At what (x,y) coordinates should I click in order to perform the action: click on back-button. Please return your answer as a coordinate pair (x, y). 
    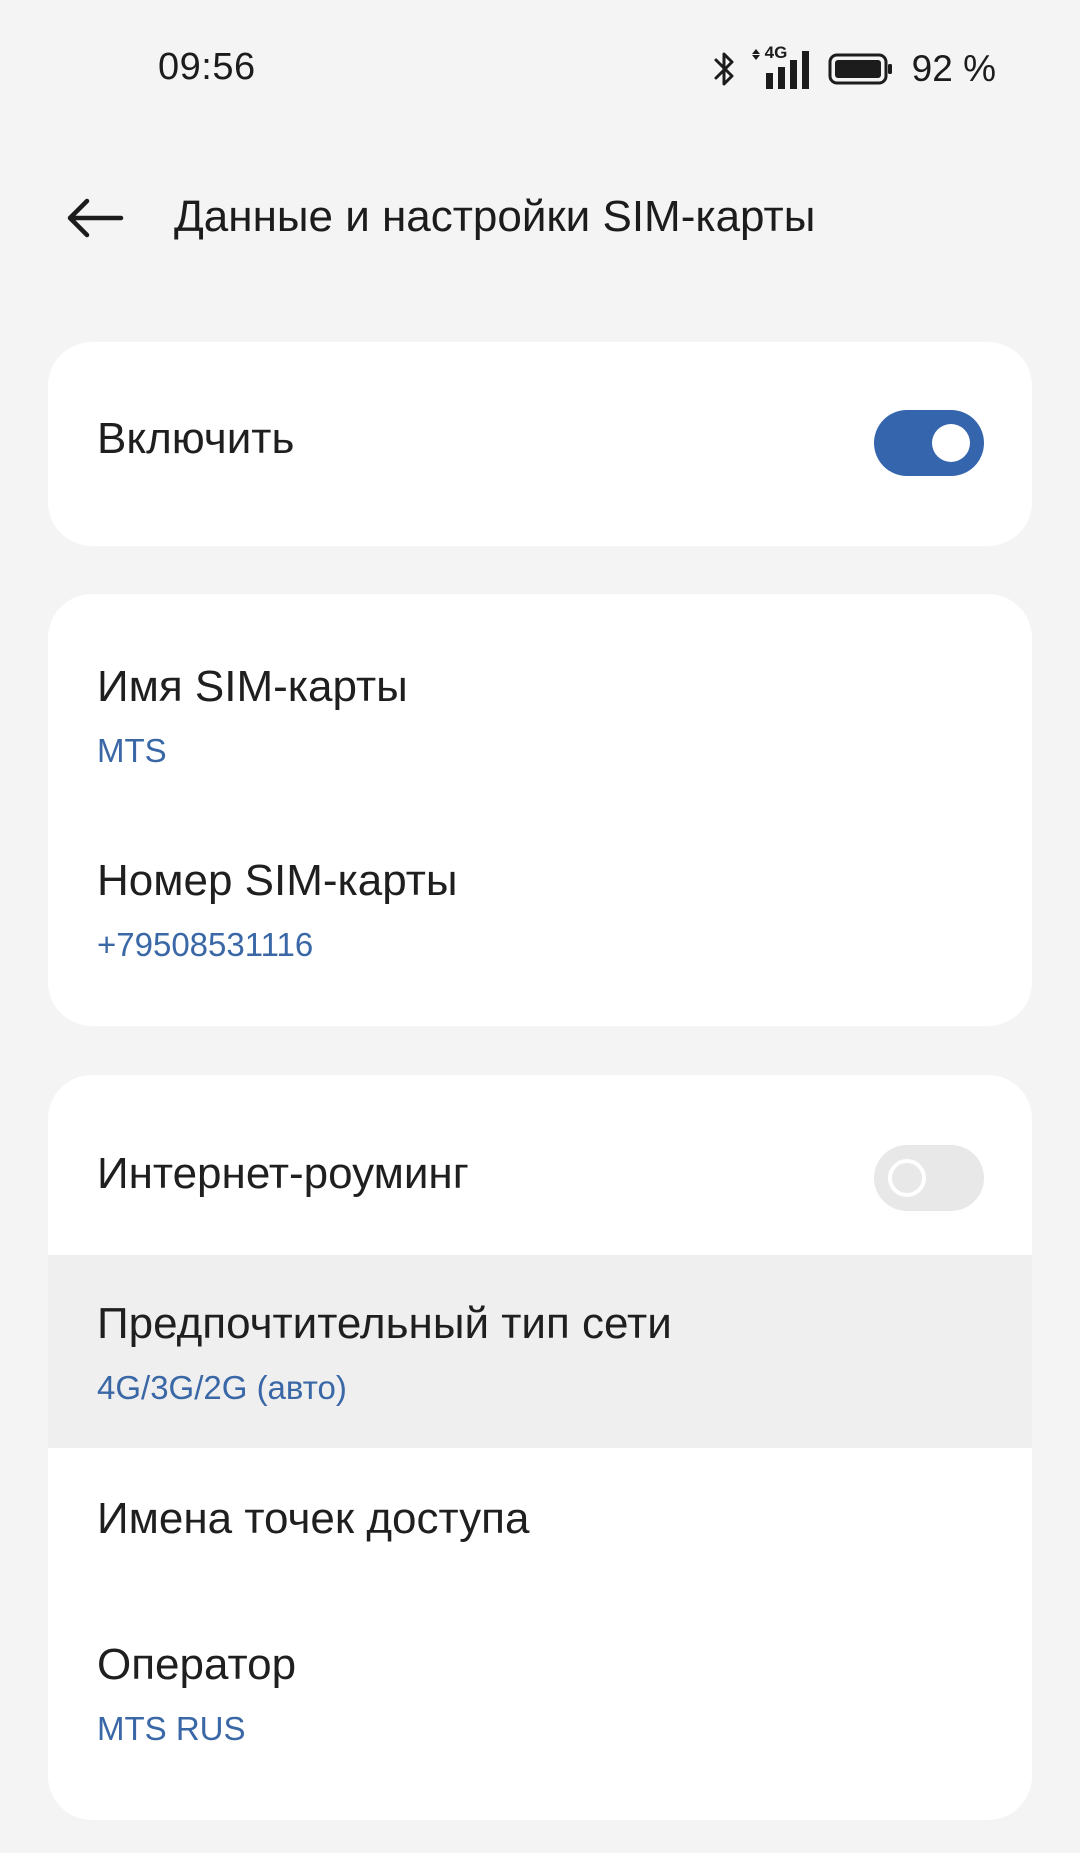
    Looking at the image, I should click on (95, 220).